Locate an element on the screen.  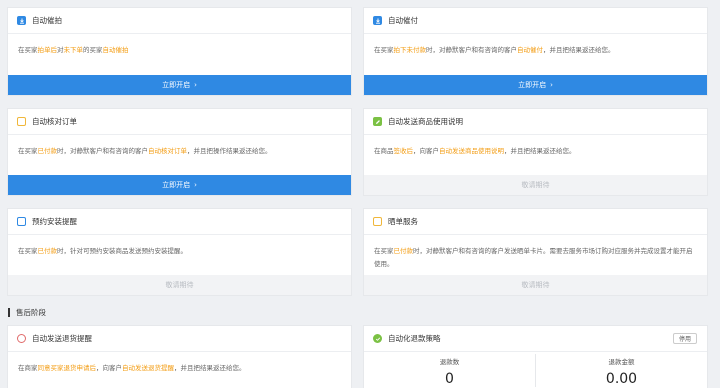
calendar-icon is located at coordinates (21, 221).